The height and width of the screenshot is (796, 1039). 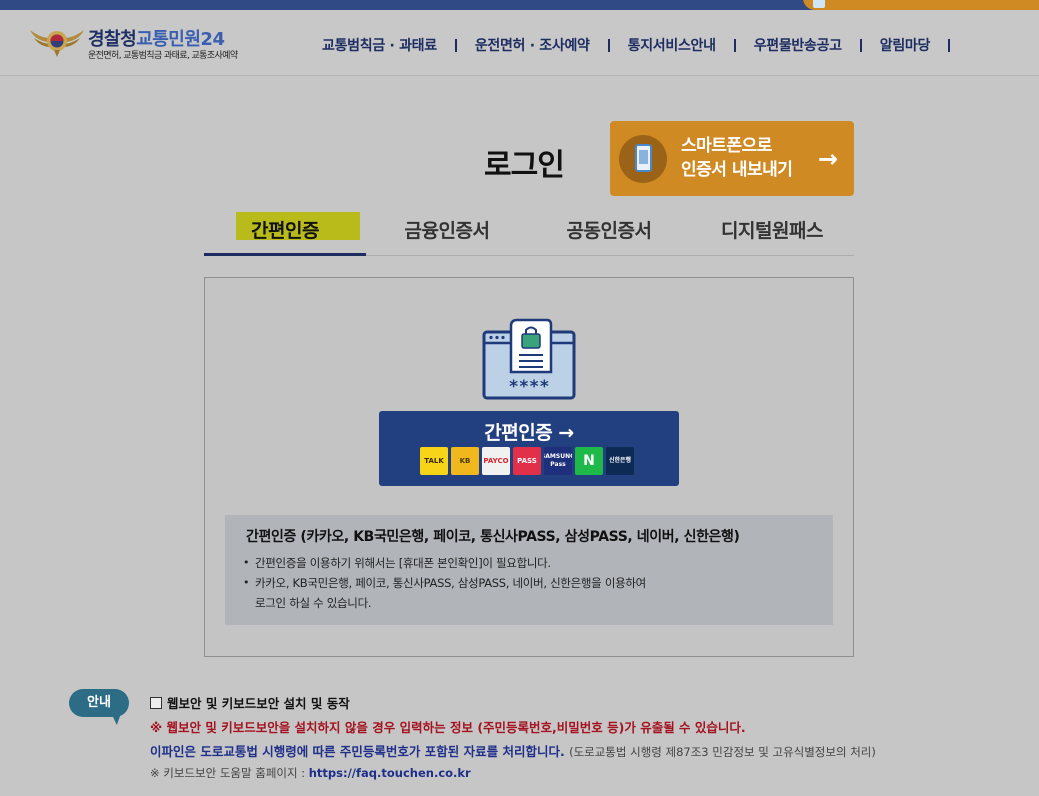 I want to click on login-tabs: 간편인증 금융인증서 공동인증서 디지털원패스, so click(x=529, y=233).